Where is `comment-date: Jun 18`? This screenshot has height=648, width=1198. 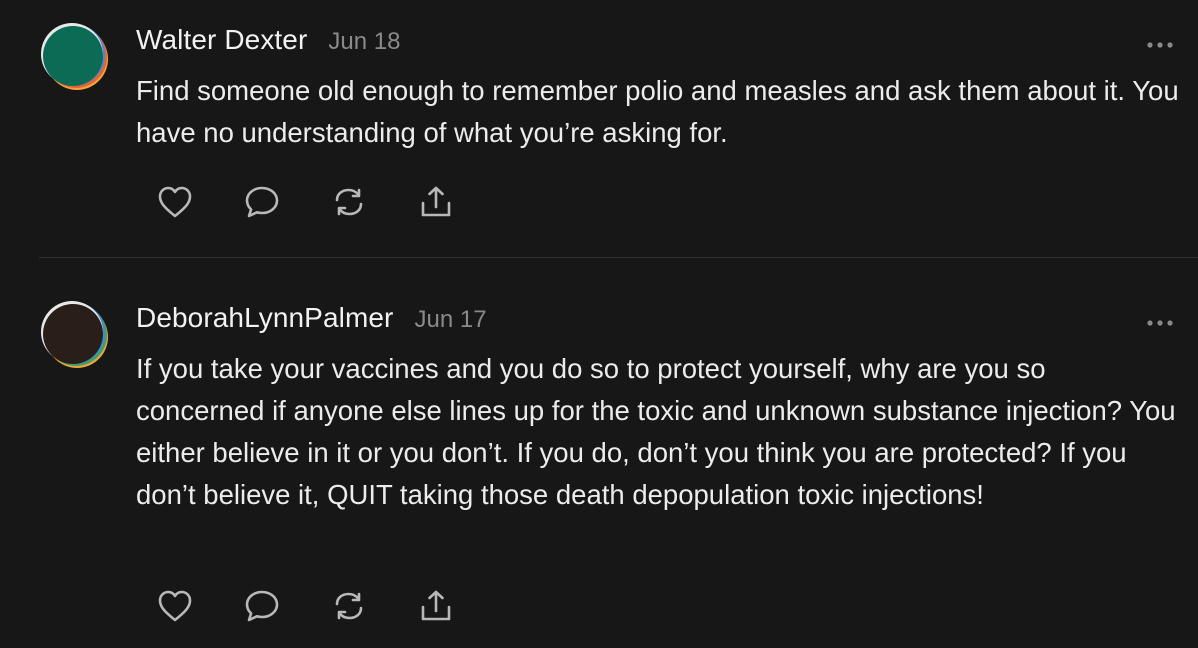 comment-date: Jun 18 is located at coordinates (364, 42).